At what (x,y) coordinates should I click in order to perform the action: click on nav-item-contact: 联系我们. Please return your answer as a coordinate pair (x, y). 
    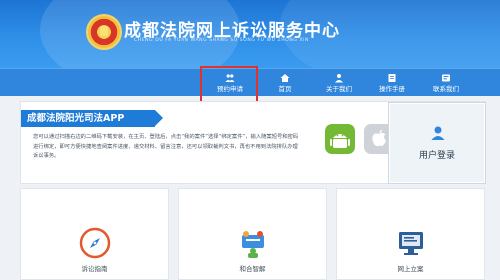
    Looking at the image, I should click on (446, 83).